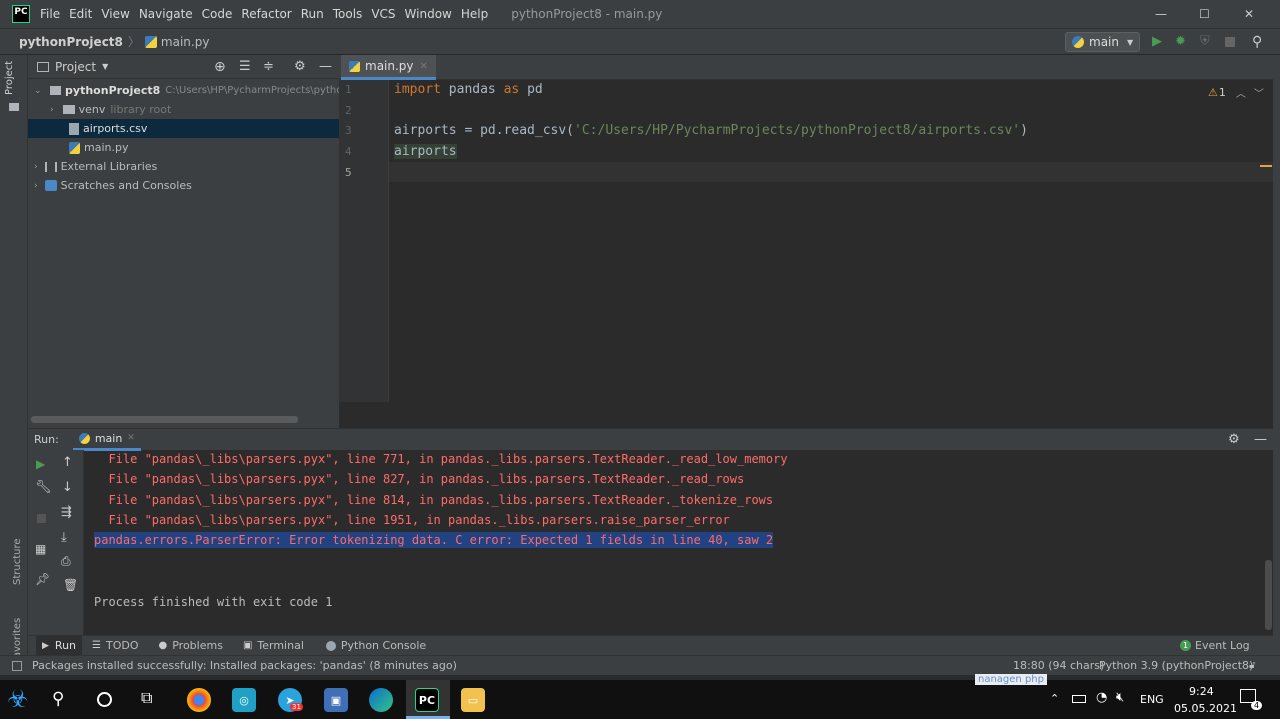 The image size is (1280, 719). What do you see at coordinates (17, 555) in the screenshot?
I see `structure-tool-window-tab: Structure` at bounding box center [17, 555].